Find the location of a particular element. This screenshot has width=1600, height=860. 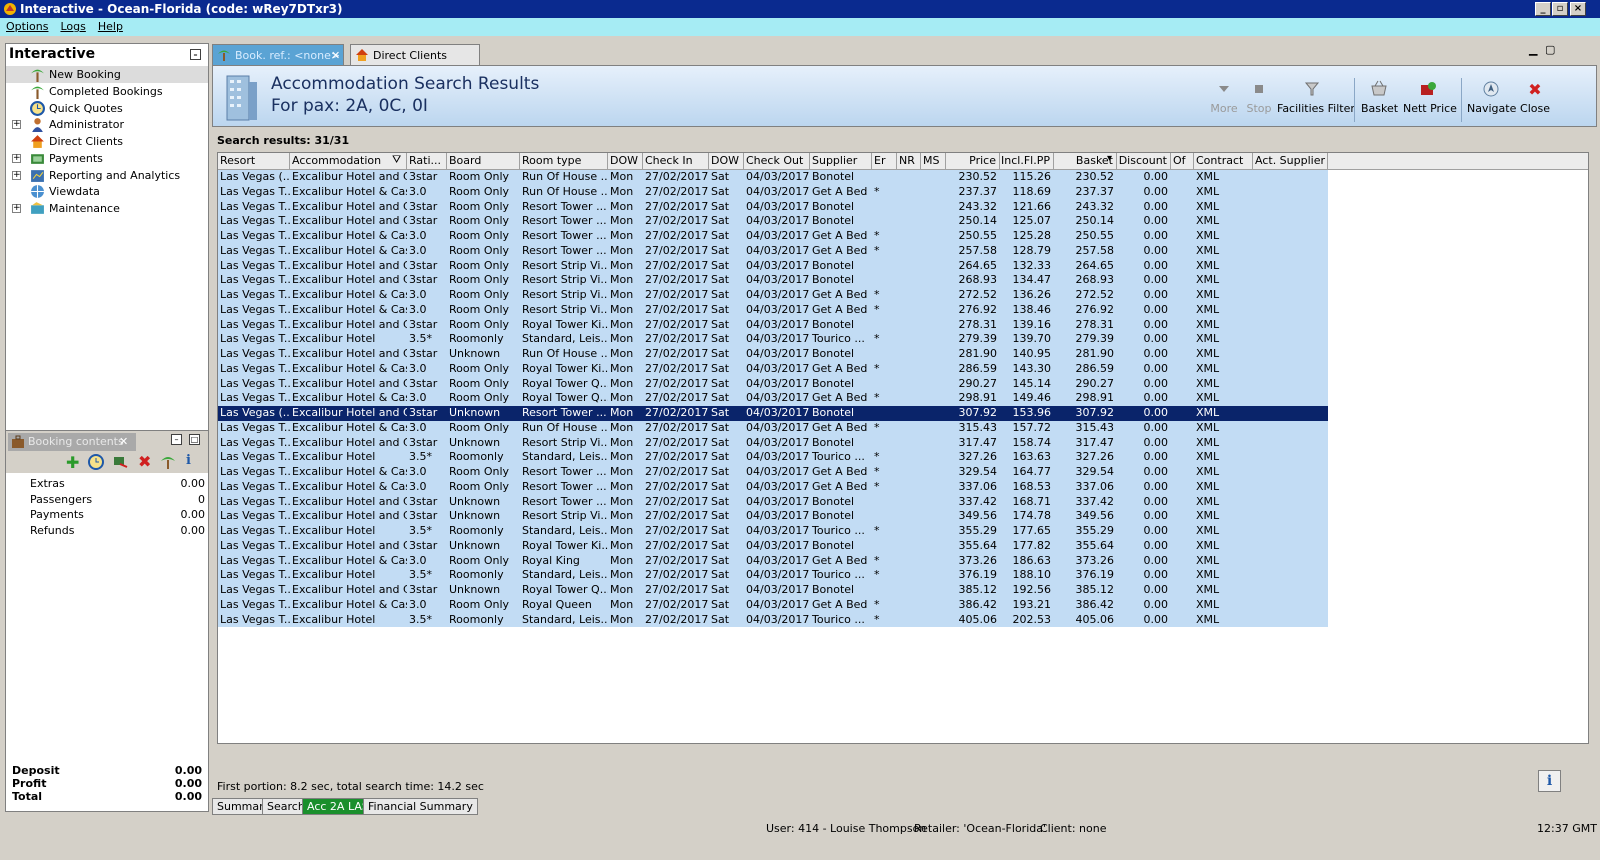

close-window-button: × is located at coordinates (1578, 9).